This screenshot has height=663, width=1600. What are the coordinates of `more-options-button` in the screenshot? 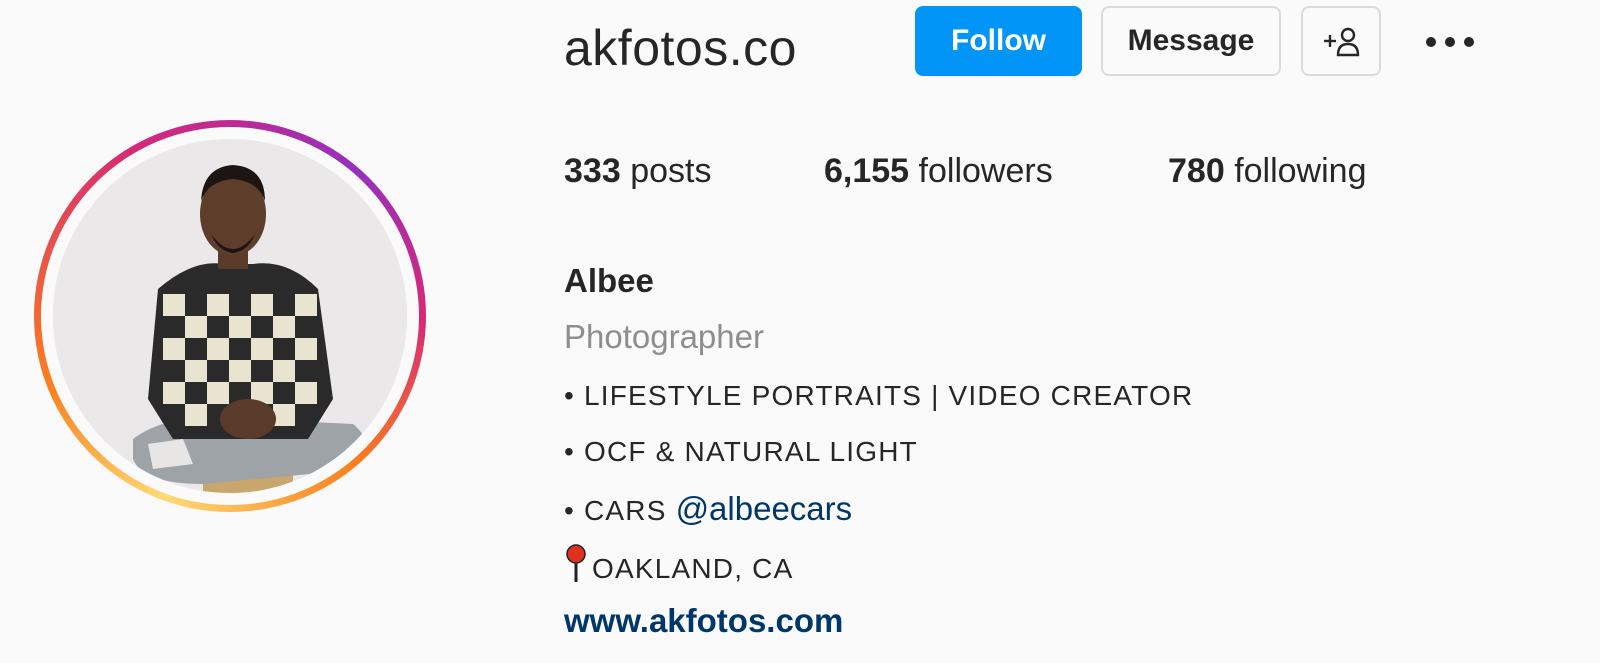 It's located at (1450, 42).